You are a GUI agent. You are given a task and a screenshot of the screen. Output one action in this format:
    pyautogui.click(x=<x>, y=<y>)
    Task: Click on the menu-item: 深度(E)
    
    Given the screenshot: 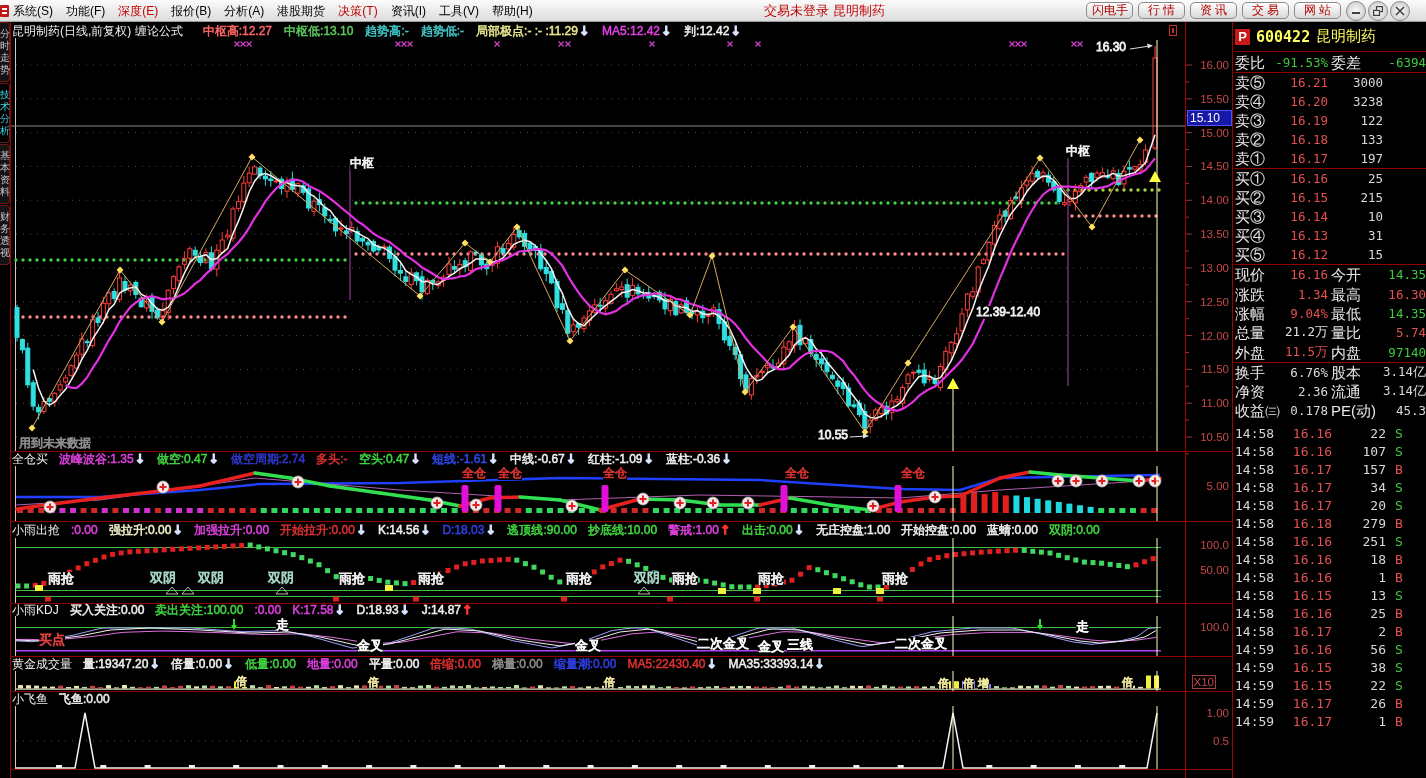 What is the action you would take?
    pyautogui.click(x=138, y=10)
    